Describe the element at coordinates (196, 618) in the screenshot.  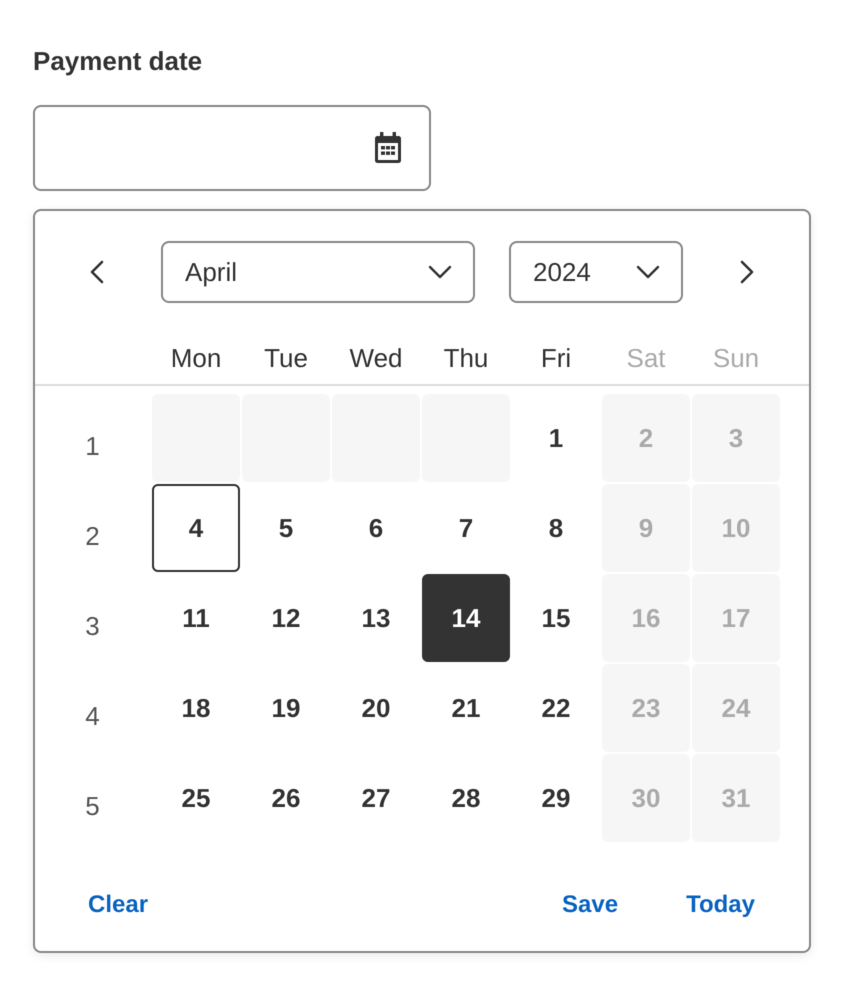
I see `day-cell: 11` at that location.